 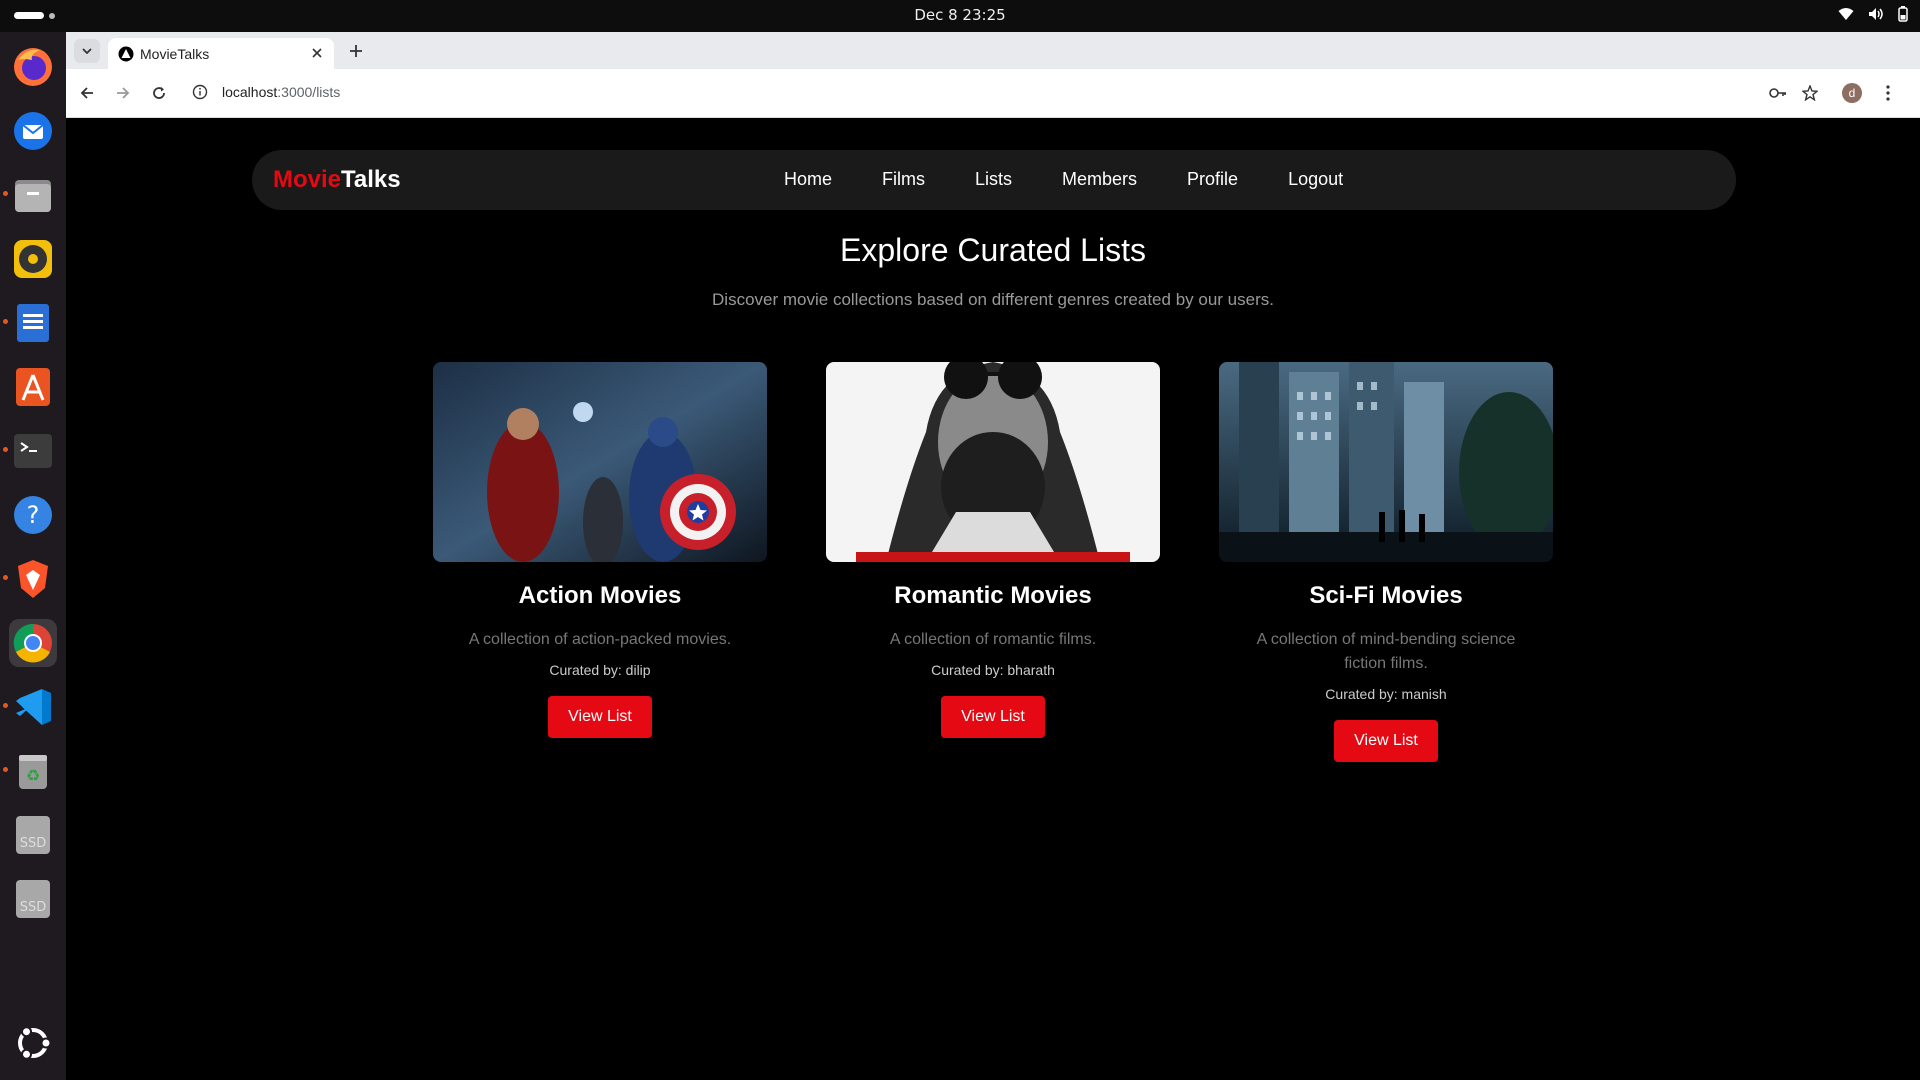 What do you see at coordinates (1016, 93) in the screenshot?
I see `address-bar: localhost:3000/lists` at bounding box center [1016, 93].